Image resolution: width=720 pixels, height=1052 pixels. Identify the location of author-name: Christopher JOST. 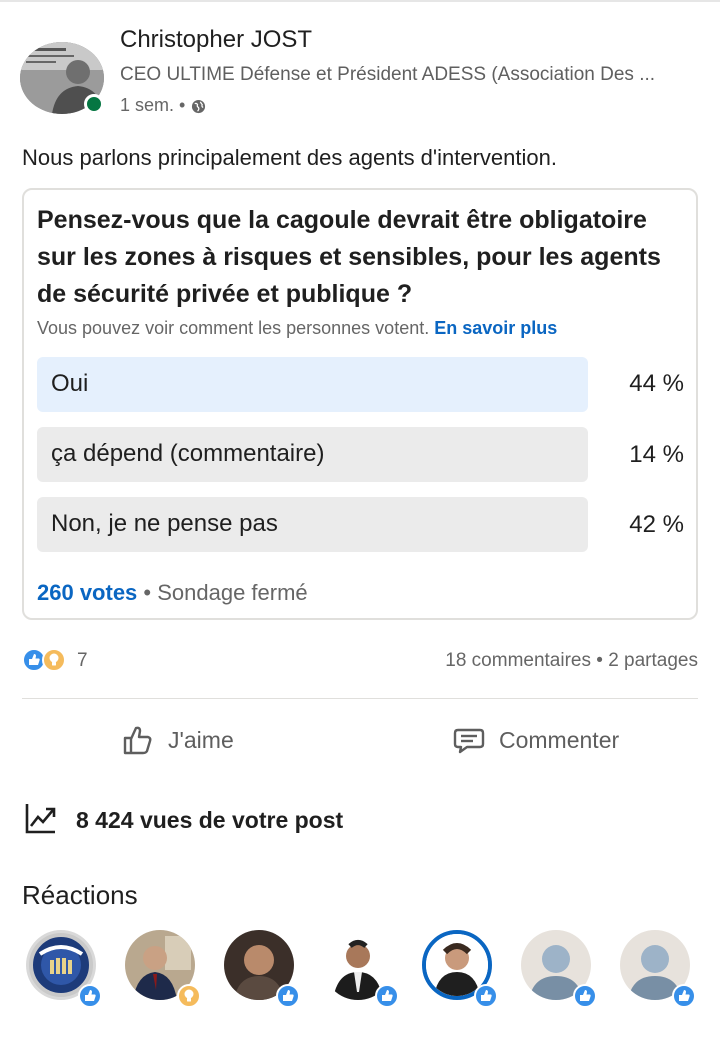
(216, 40).